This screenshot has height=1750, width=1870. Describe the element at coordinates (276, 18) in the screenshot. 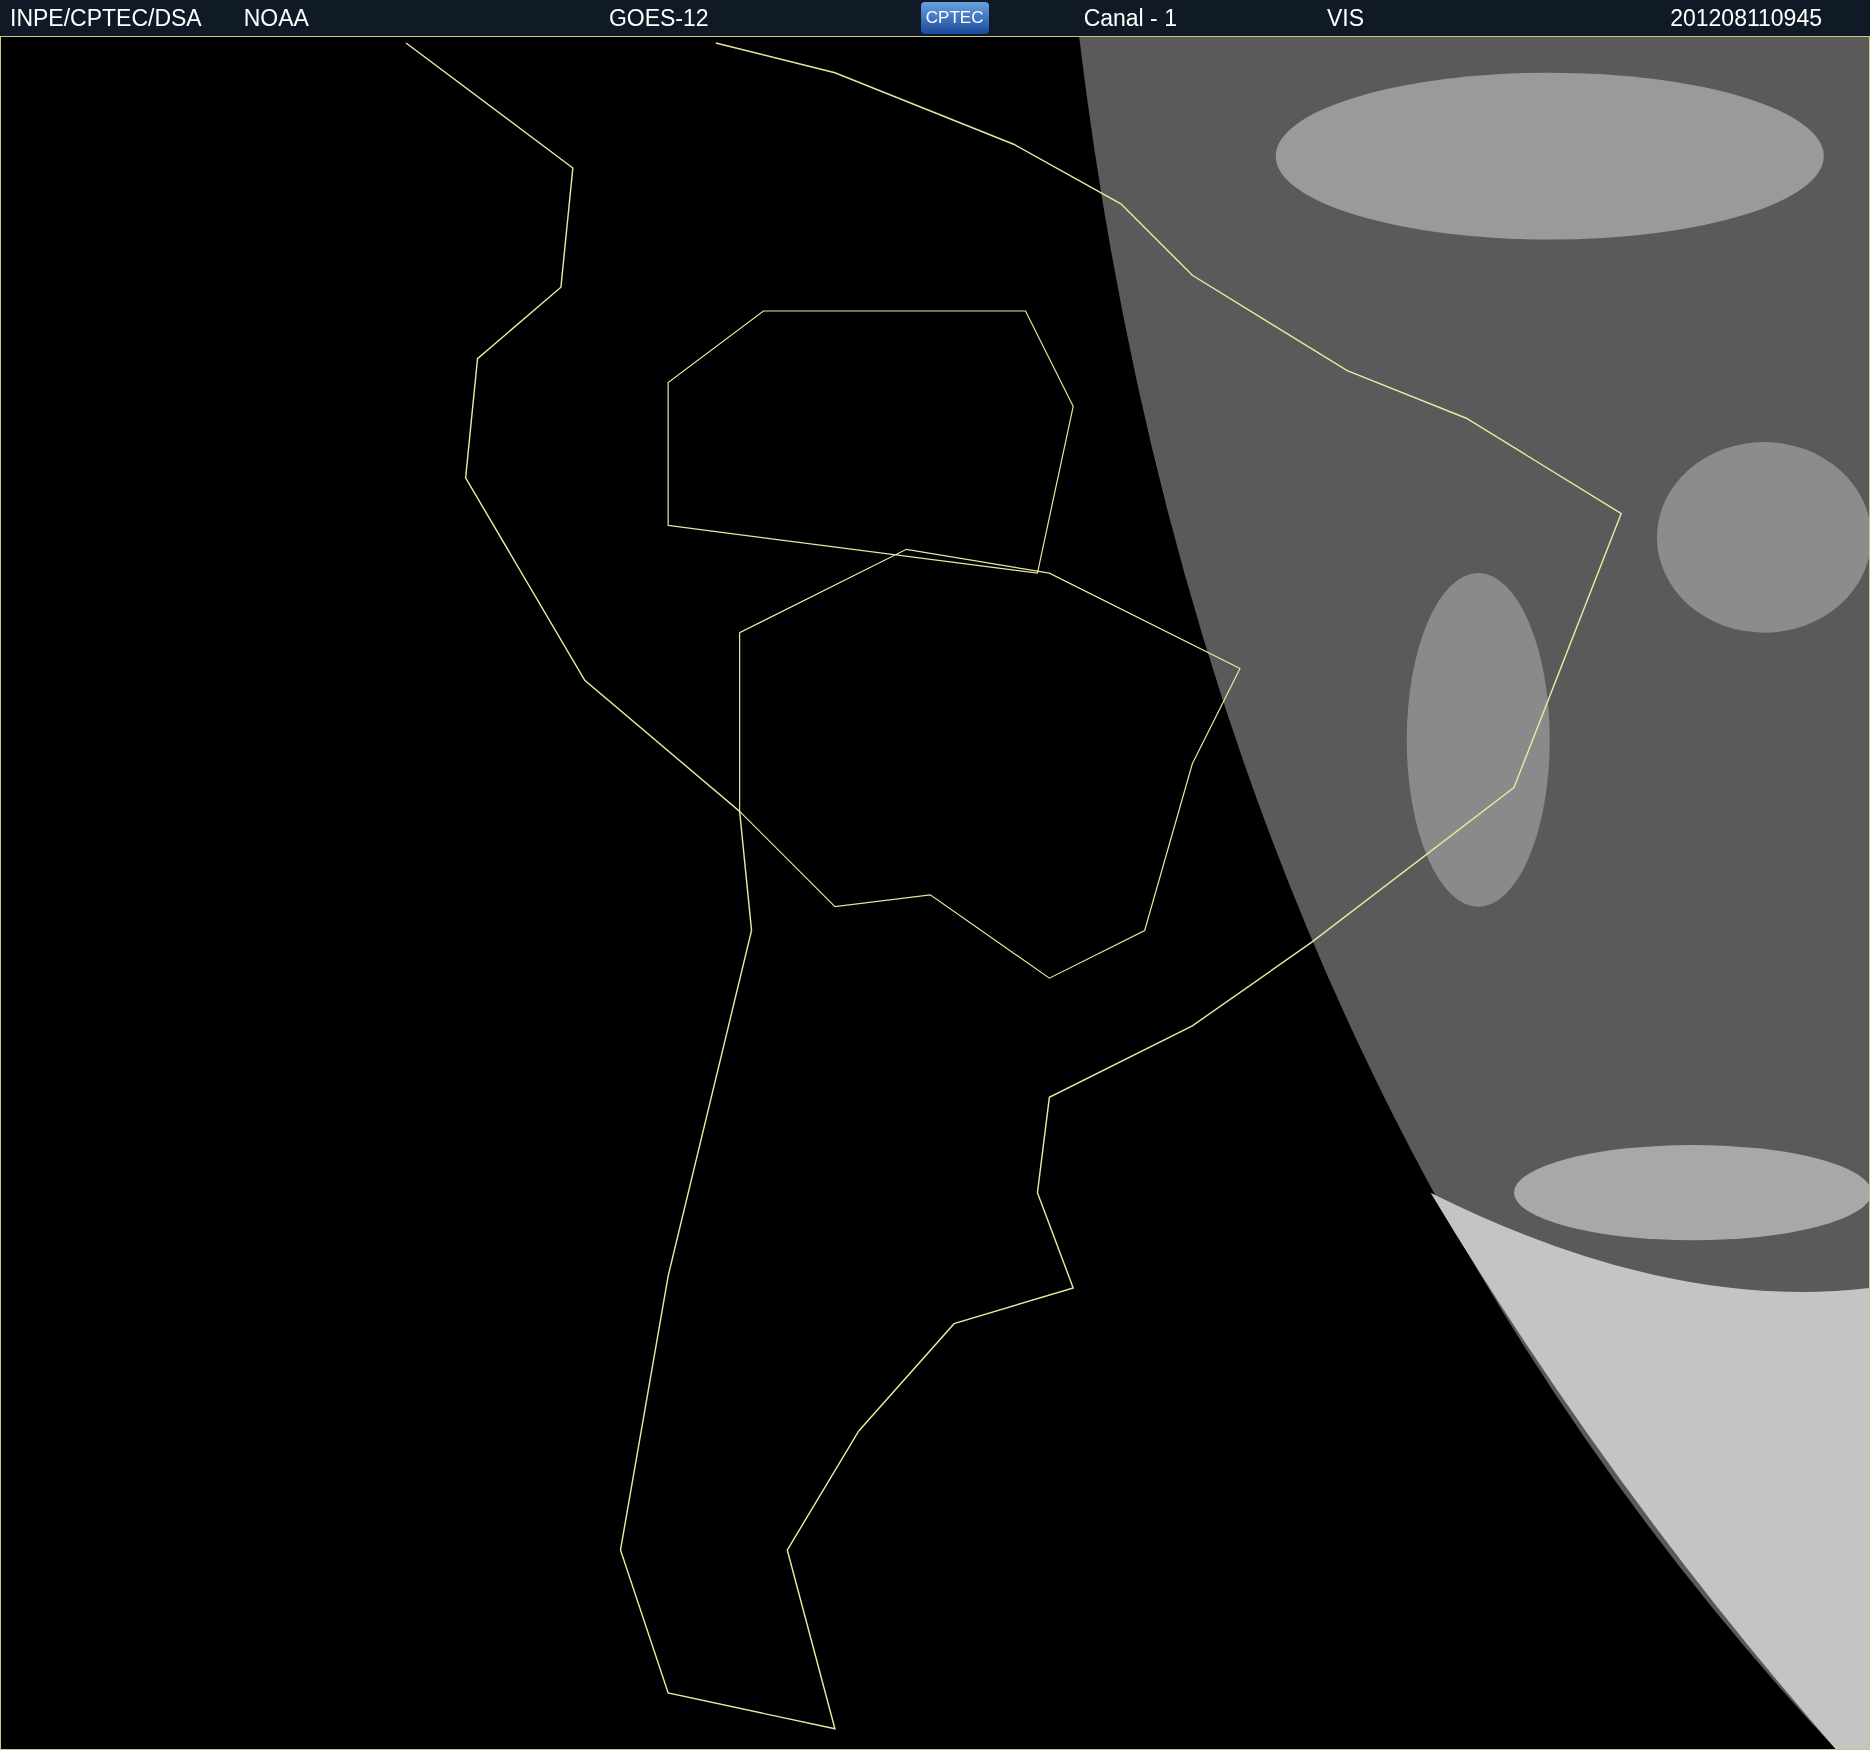

I see `header-label: NOAA` at that location.